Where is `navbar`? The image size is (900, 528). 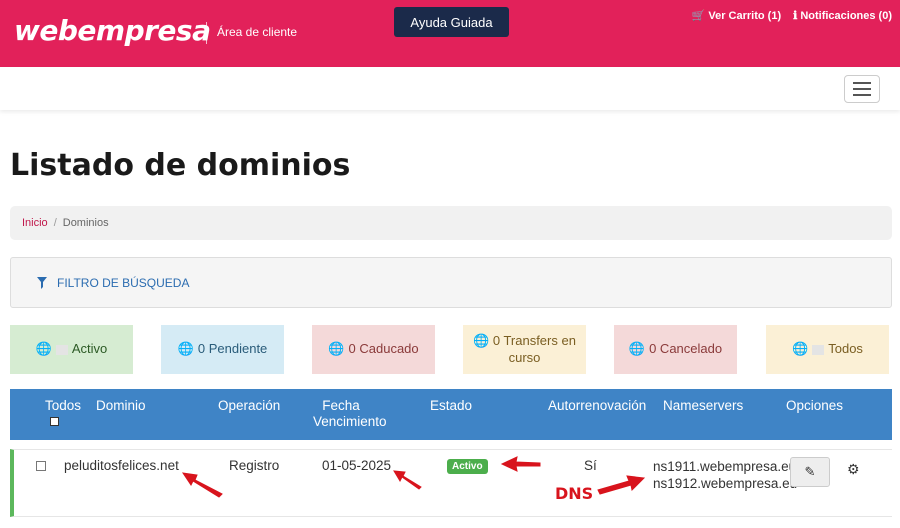 navbar is located at coordinates (450, 88).